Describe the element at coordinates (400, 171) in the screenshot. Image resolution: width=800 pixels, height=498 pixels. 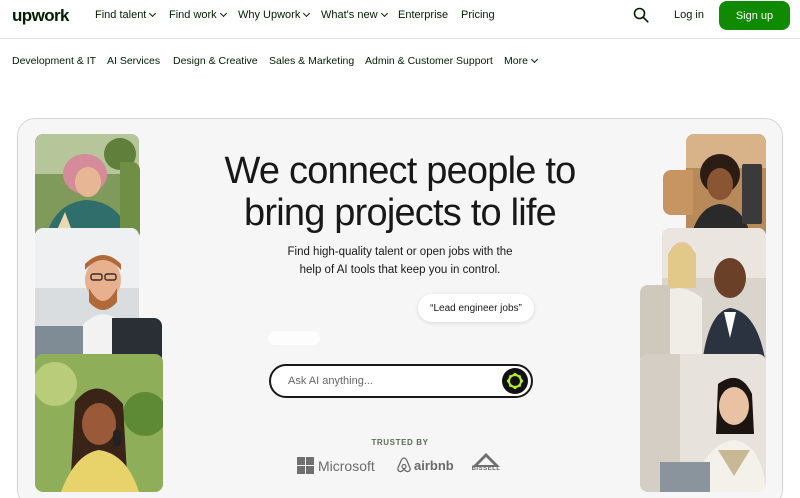
I see `hero-headline-line-1: We connect people to` at that location.